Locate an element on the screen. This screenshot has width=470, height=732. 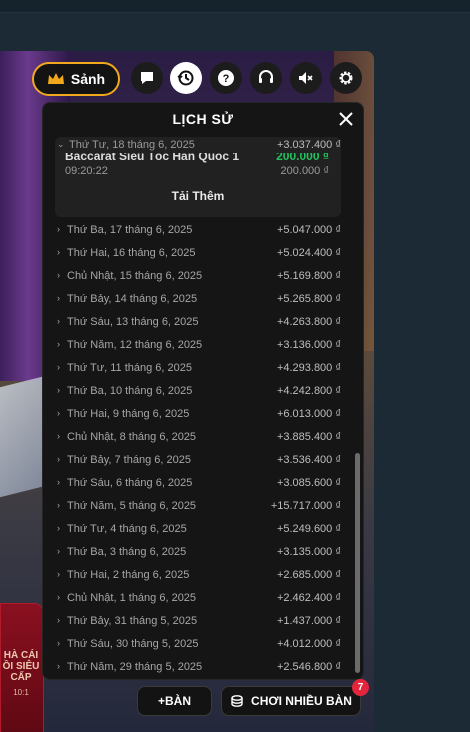
history-button is located at coordinates (186, 78).